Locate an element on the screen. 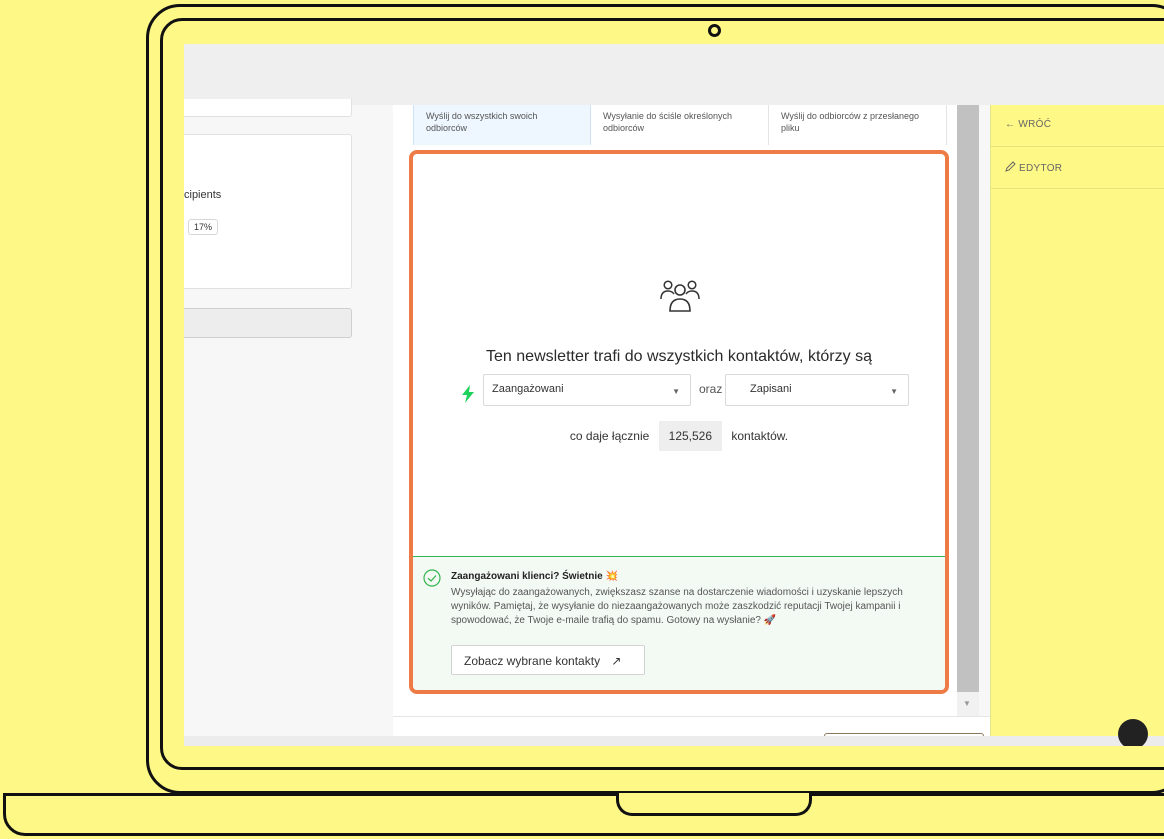 This screenshot has width=1164, height=839. see-selected-contacts-button: Zobacz wybrane kontakty ↗ is located at coordinates (548, 660).